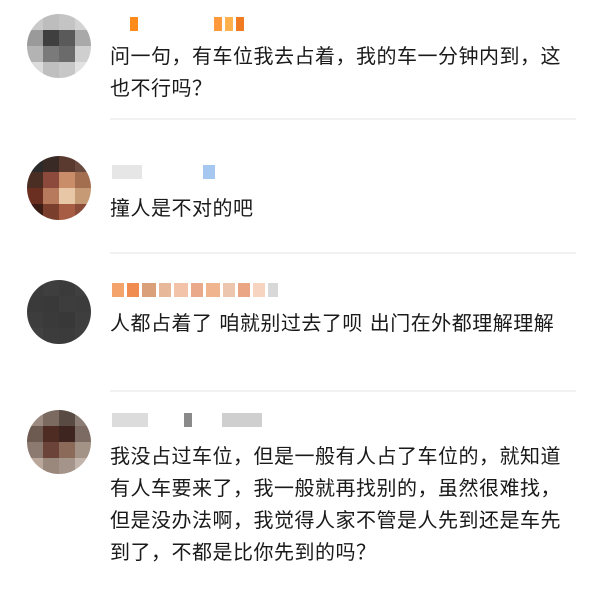  I want to click on comment-text: 问一句，有车位我去占着，我的车一分钟内到，这也不行吗？, so click(335, 72).